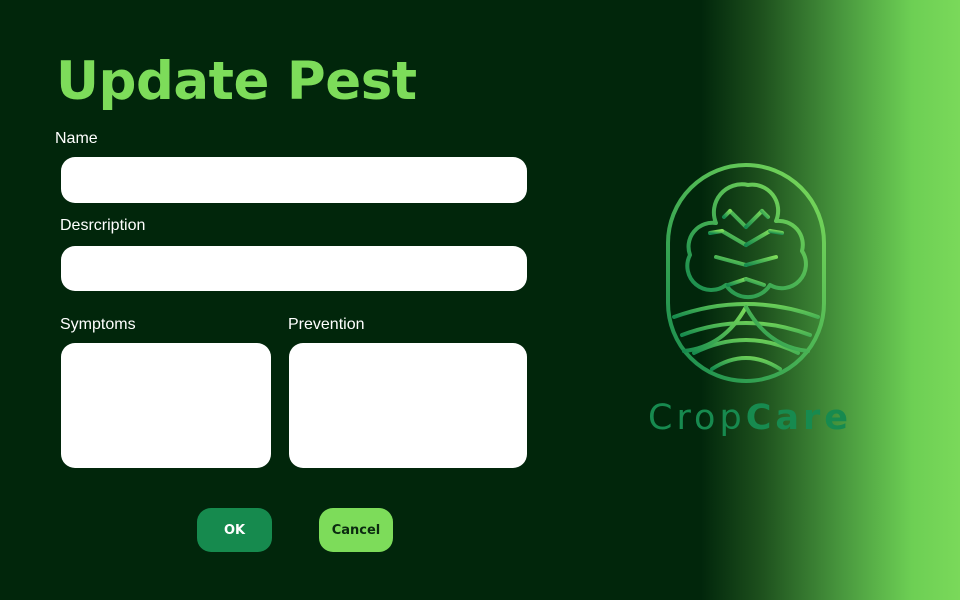 The width and height of the screenshot is (960, 600). What do you see at coordinates (103, 225) in the screenshot?
I see `description-label: Desrcription` at bounding box center [103, 225].